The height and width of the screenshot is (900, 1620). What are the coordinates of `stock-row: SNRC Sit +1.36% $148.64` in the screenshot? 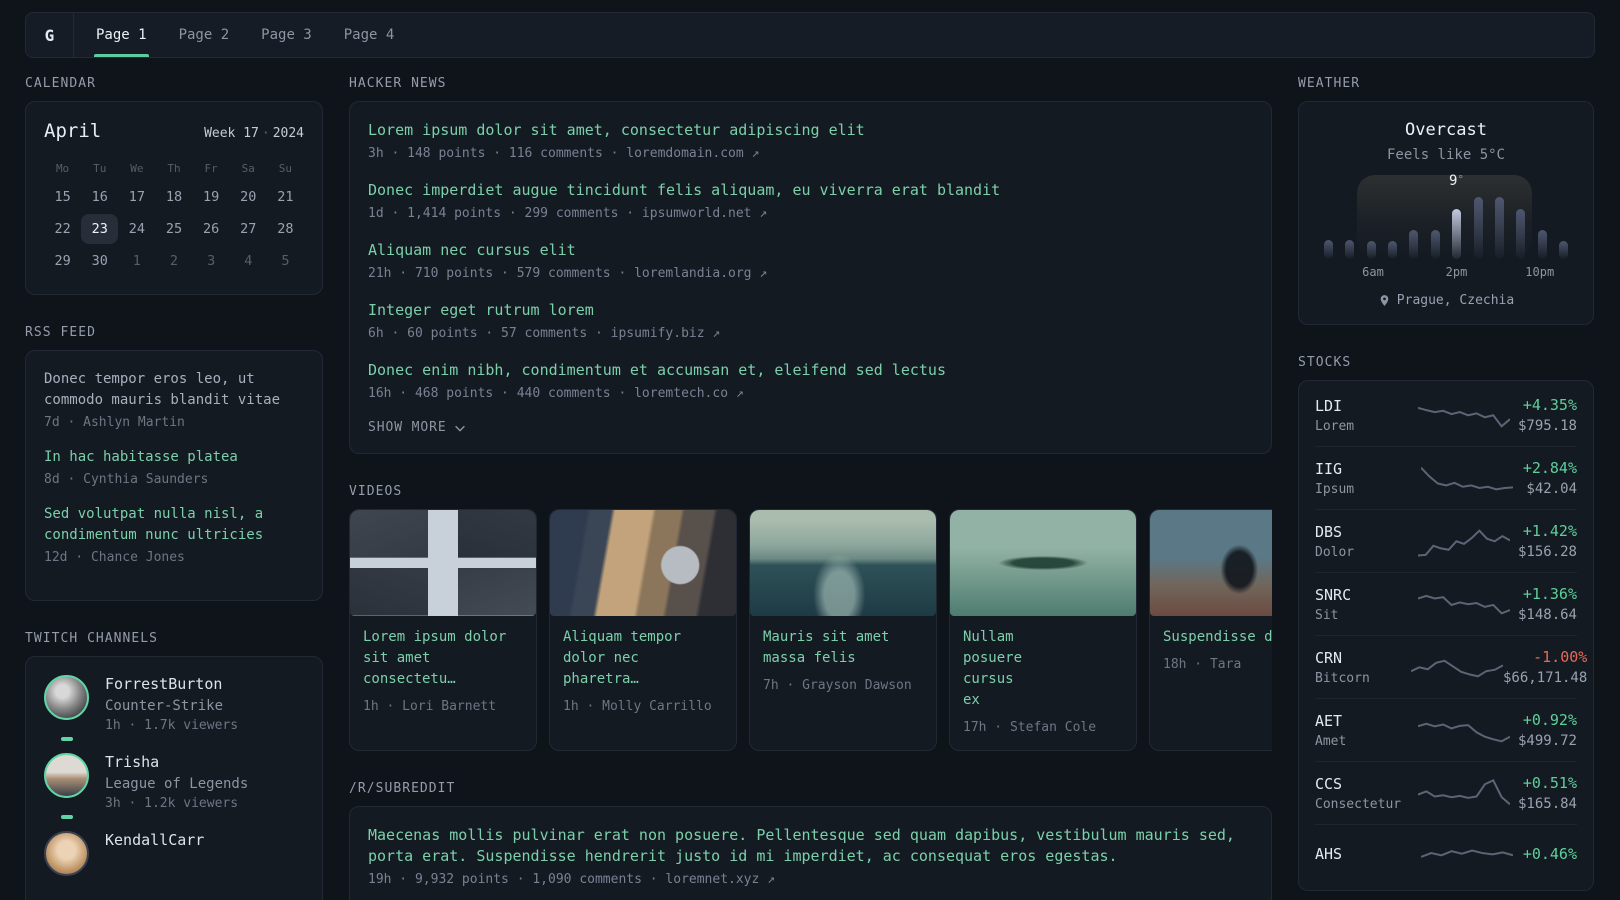 It's located at (1446, 603).